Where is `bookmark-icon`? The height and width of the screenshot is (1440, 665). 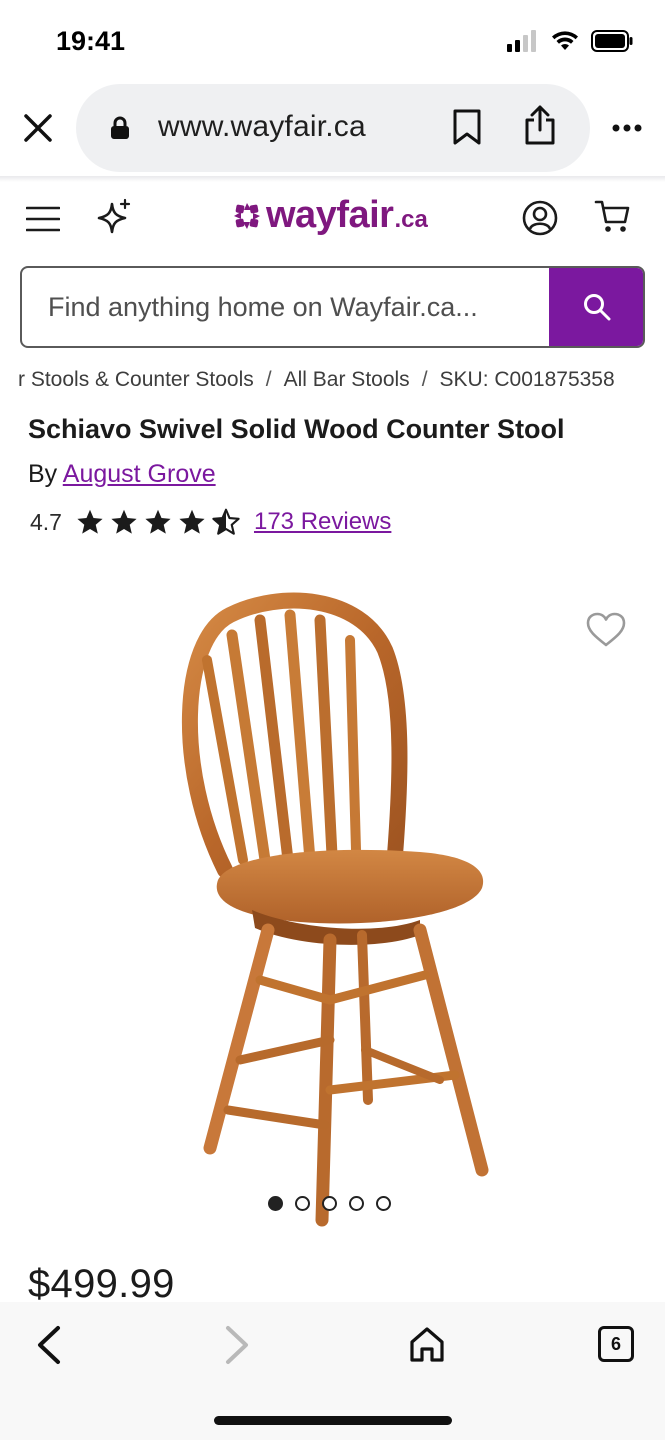 bookmark-icon is located at coordinates (467, 127).